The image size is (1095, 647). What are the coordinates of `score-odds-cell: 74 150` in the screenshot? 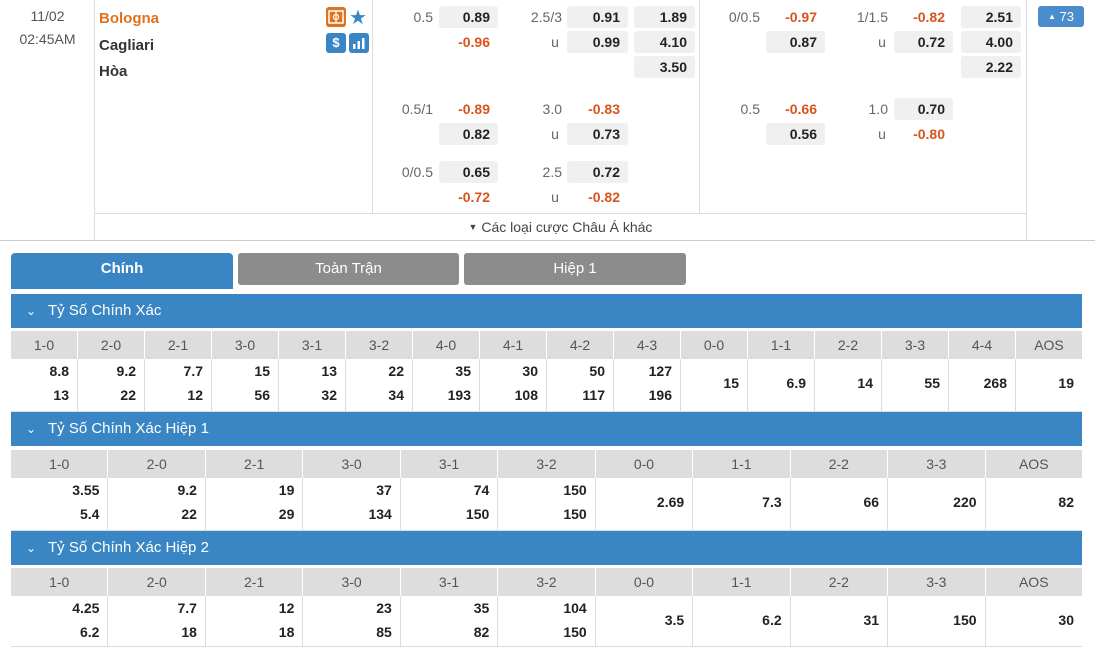 It's located at (450, 504).